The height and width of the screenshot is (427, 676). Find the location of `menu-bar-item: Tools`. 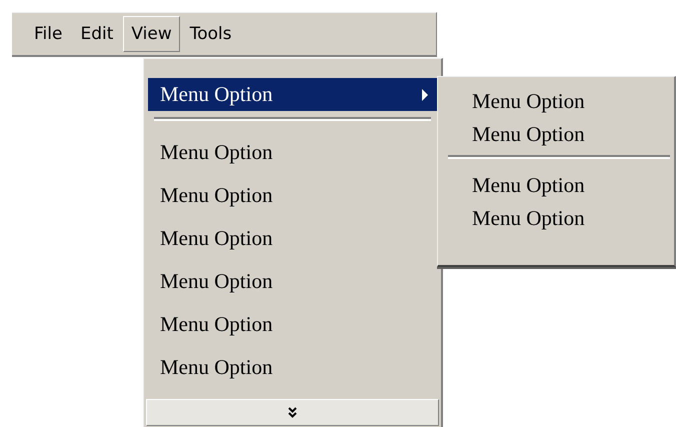

menu-bar-item: Tools is located at coordinates (211, 34).